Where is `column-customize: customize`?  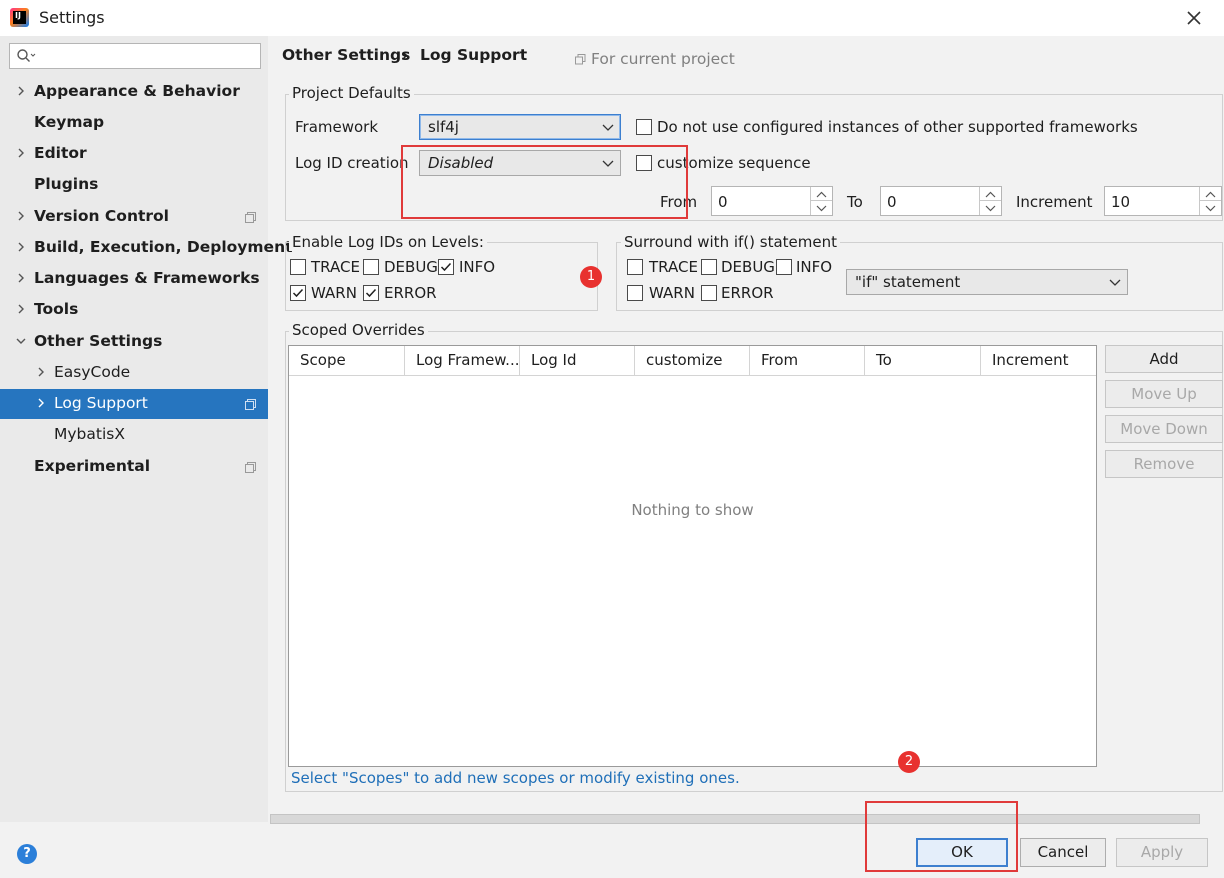 column-customize: customize is located at coordinates (692, 361).